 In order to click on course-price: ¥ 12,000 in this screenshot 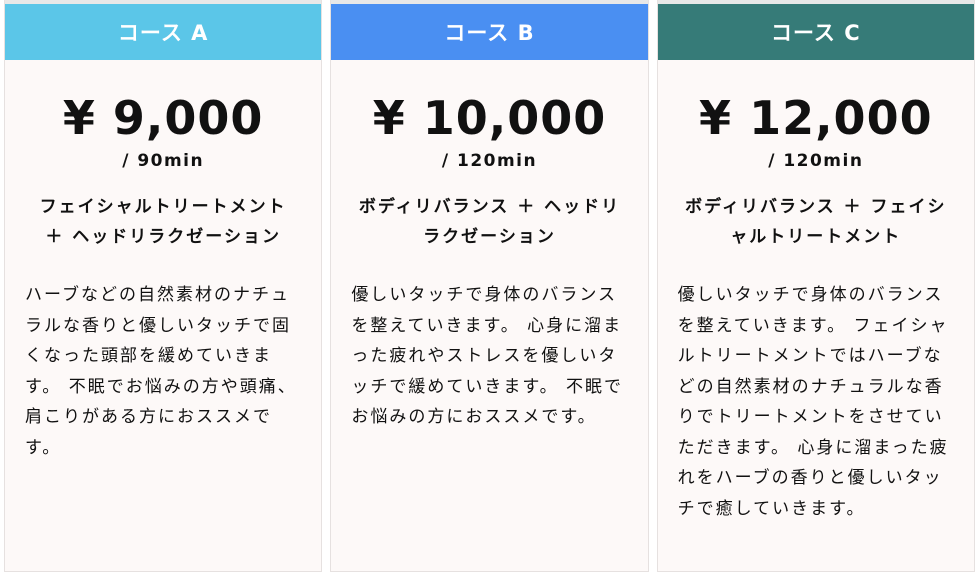, I will do `click(816, 118)`.